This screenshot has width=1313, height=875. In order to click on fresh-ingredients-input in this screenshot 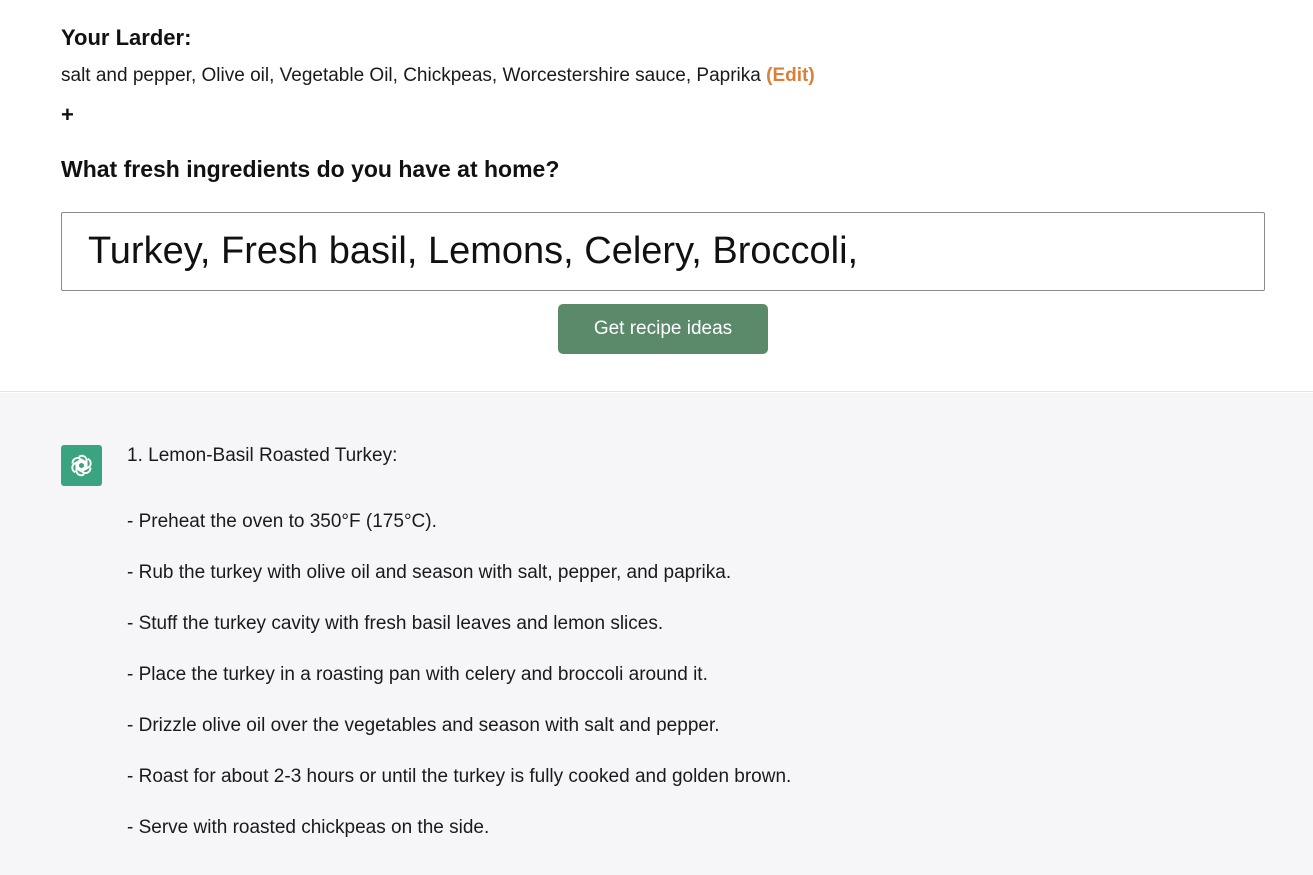, I will do `click(663, 251)`.